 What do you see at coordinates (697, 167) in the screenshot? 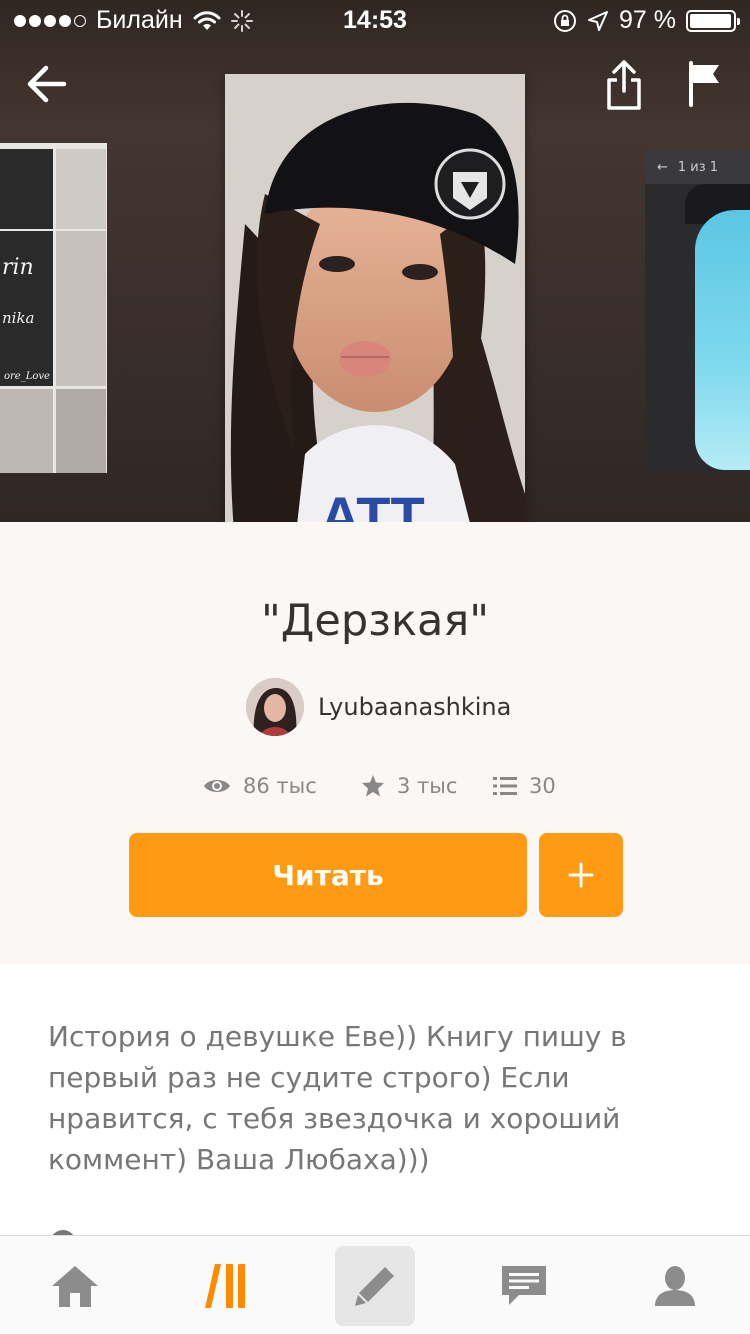
I see `cover-page-counter: ← 1 из 1` at bounding box center [697, 167].